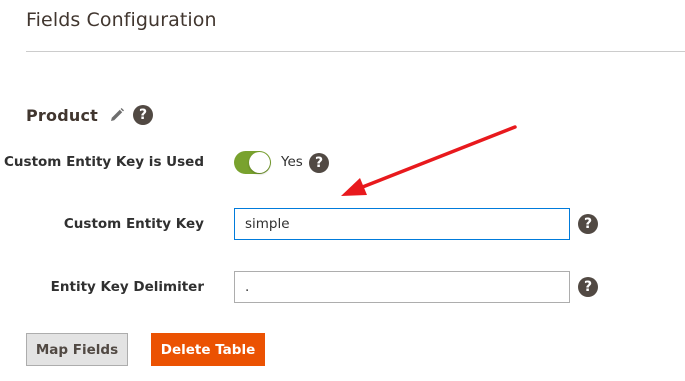 This screenshot has height=381, width=685. Describe the element at coordinates (292, 162) in the screenshot. I see `toggle-state-text: Yes` at that location.